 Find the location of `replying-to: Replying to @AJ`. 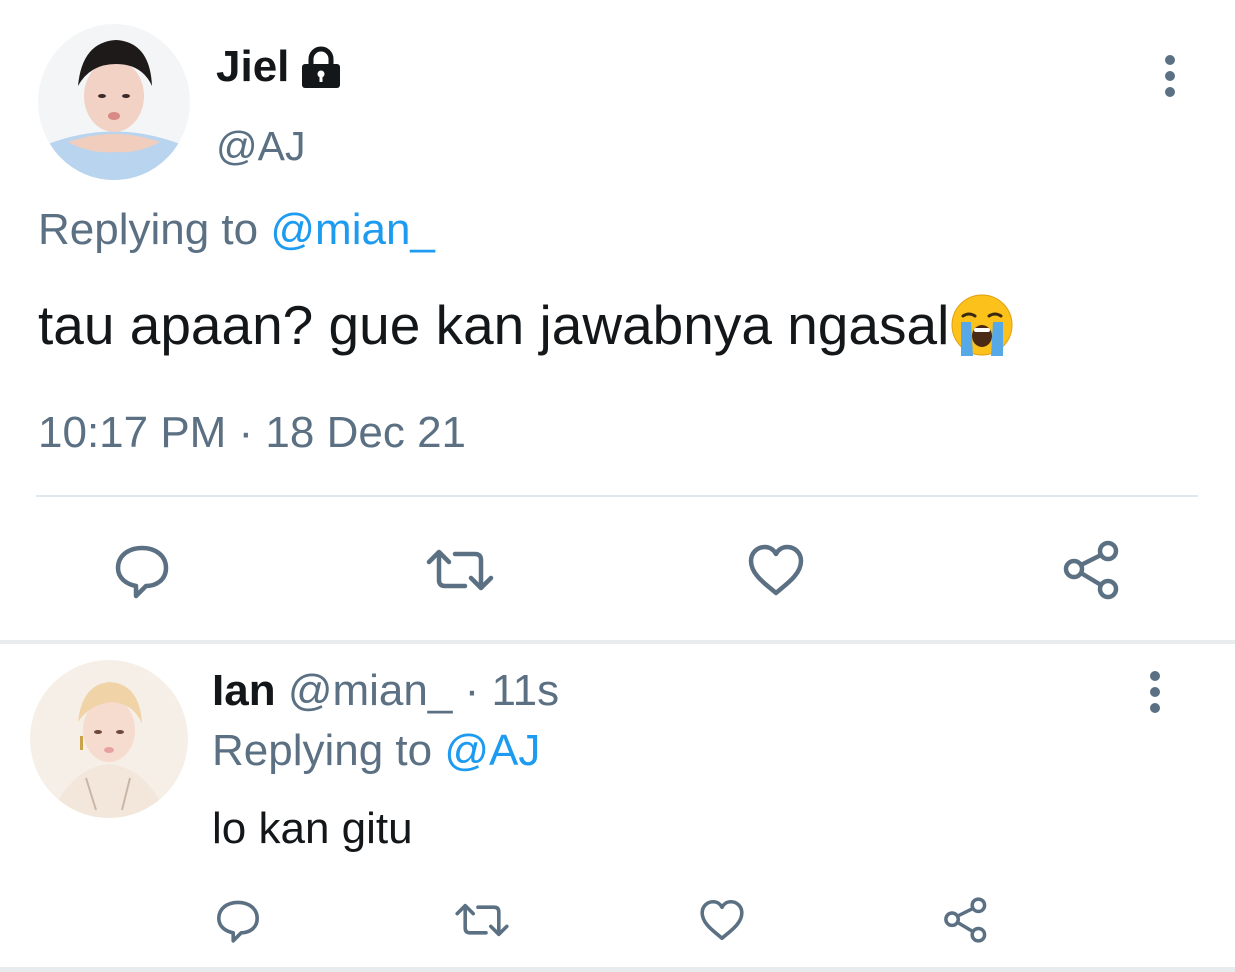

replying-to: Replying to @AJ is located at coordinates (376, 751).